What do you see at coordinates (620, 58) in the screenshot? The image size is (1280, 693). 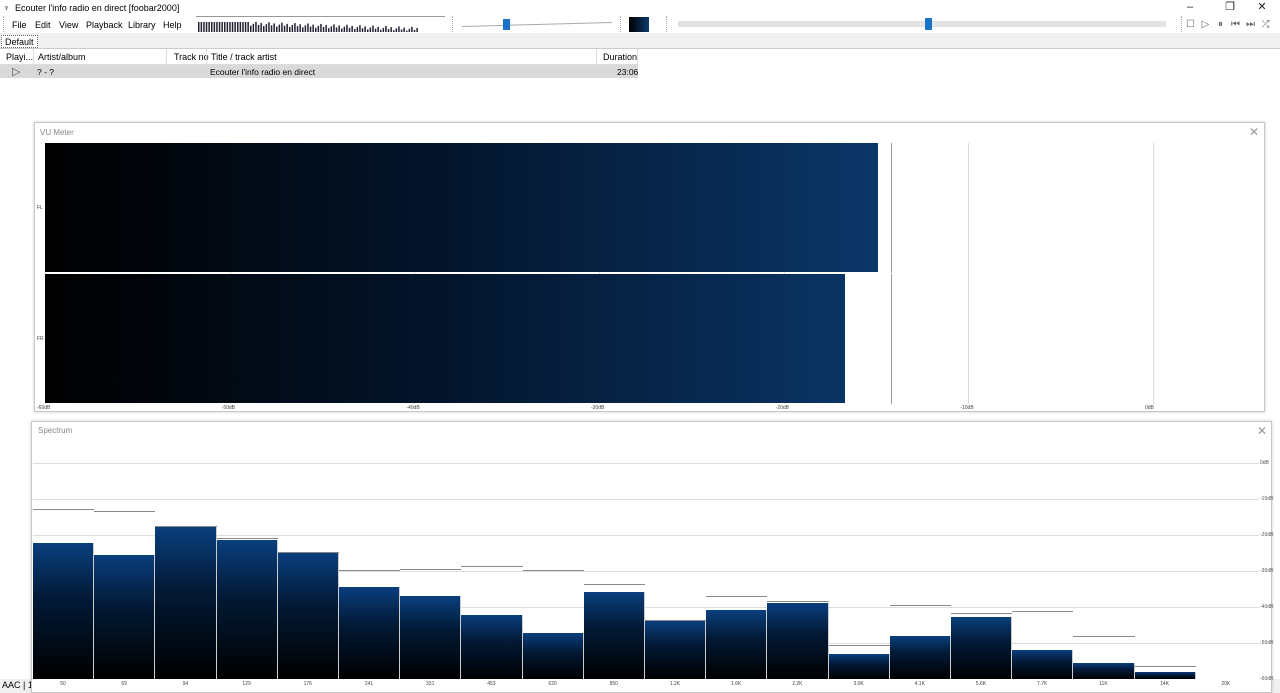 I see `column-duration: Duration` at bounding box center [620, 58].